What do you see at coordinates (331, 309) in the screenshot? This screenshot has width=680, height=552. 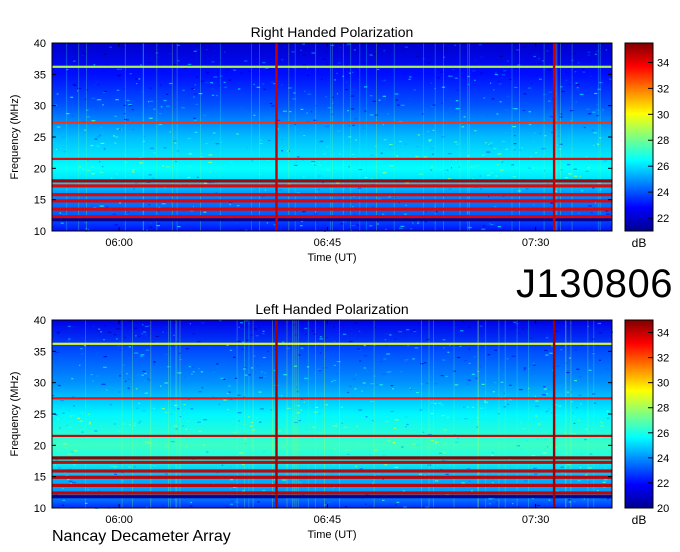 I see `panel-title: Left Handed Polarization` at bounding box center [331, 309].